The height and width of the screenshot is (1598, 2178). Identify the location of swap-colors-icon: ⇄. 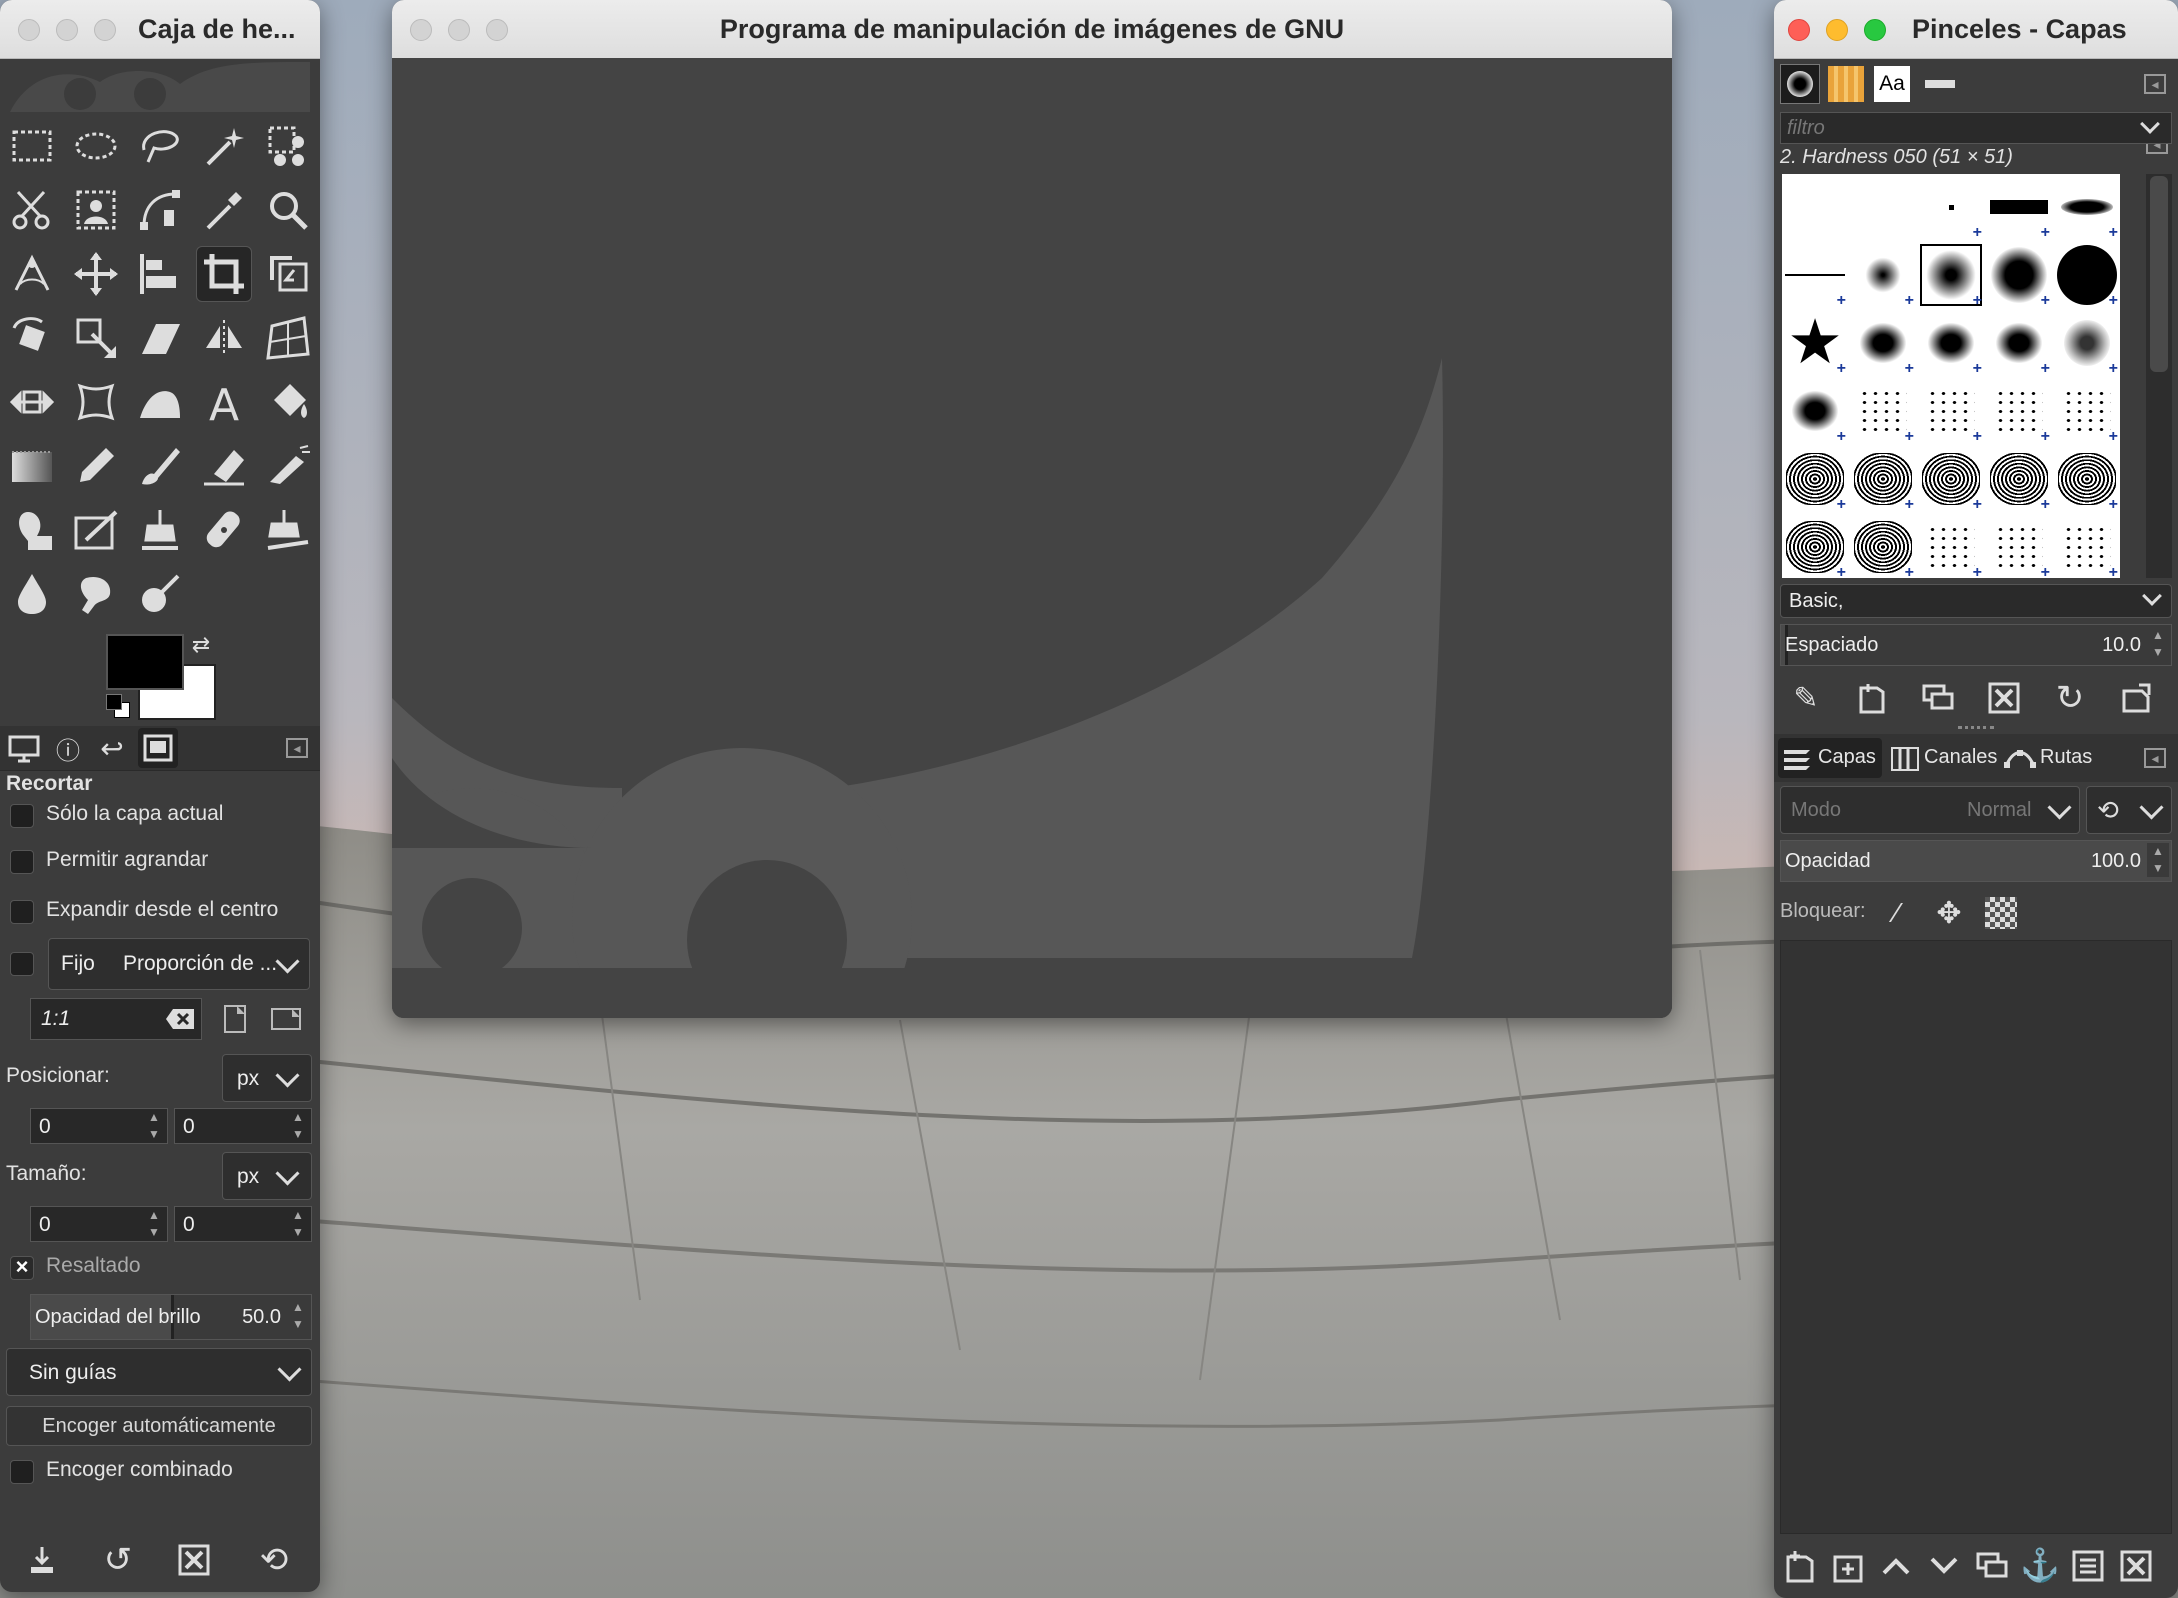
(201, 645).